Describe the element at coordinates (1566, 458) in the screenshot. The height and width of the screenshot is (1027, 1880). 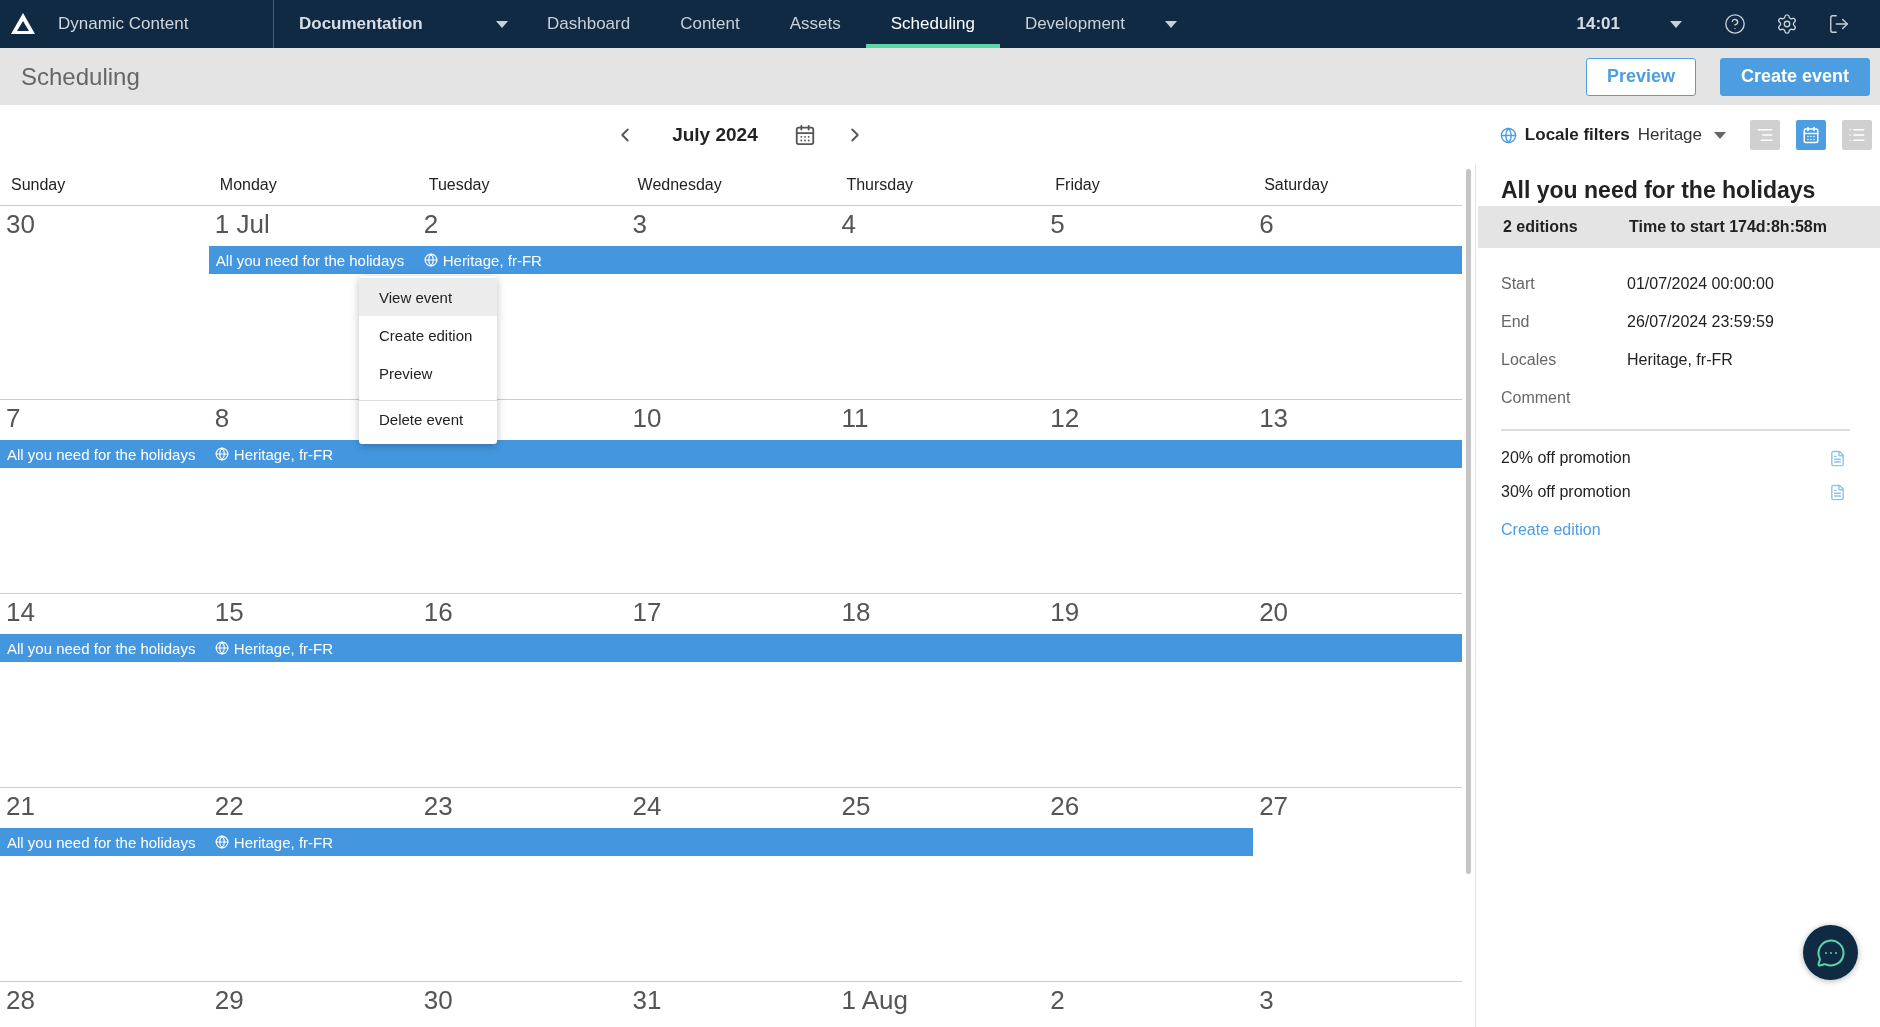
I see `edition-name: 20% off promotion` at that location.